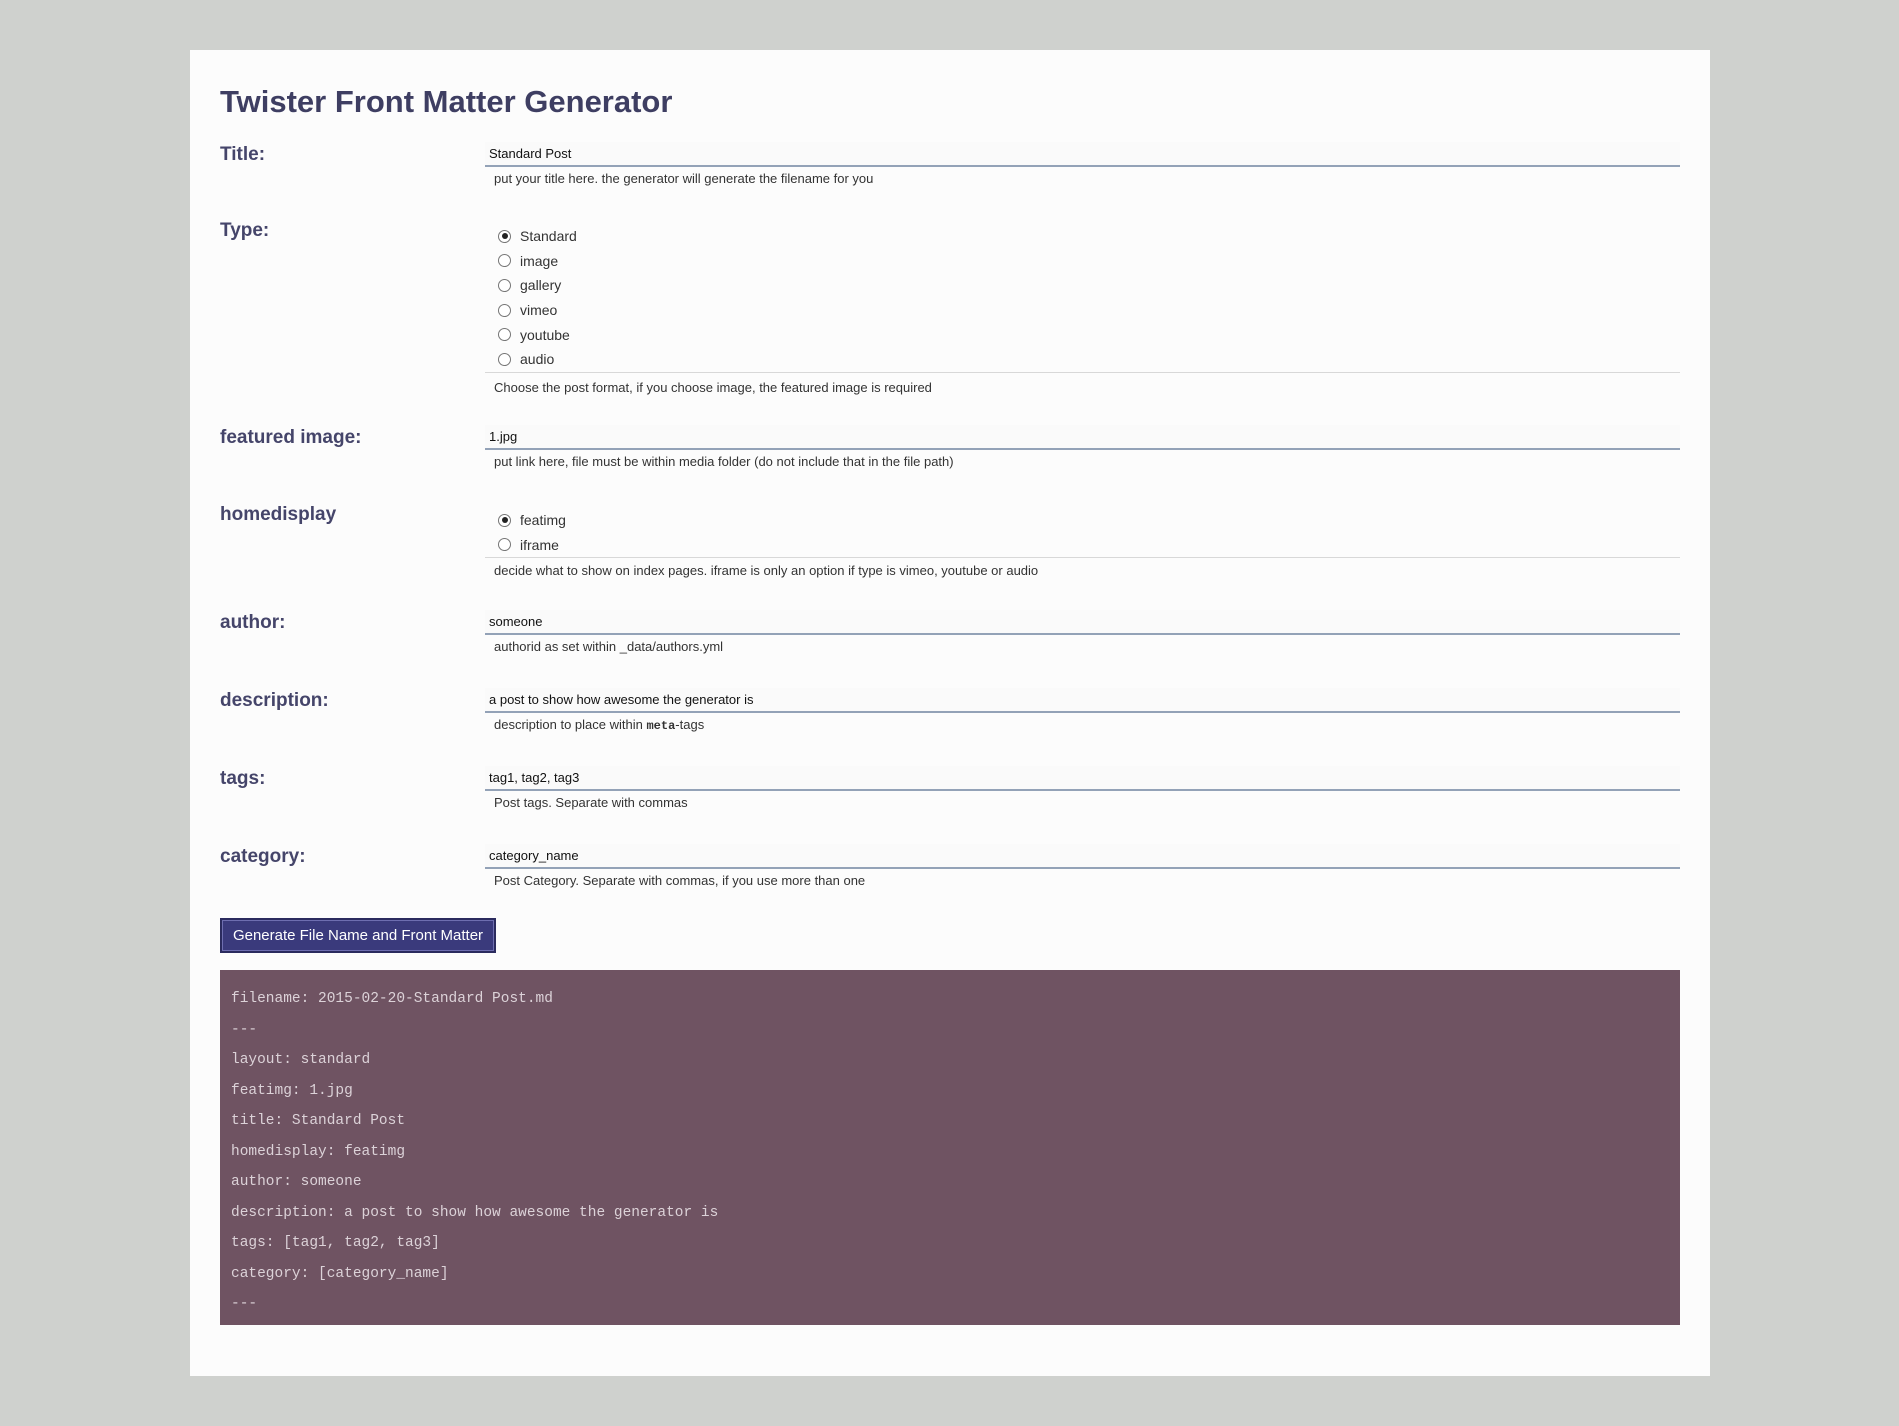 The width and height of the screenshot is (1899, 1426). I want to click on description-help-suffix: -tags, so click(690, 724).